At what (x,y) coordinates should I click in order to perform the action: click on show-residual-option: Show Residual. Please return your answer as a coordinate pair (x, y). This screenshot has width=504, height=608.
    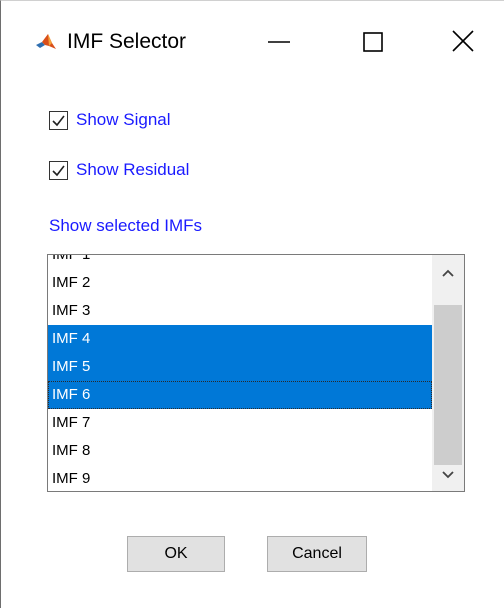
    Looking at the image, I should click on (119, 170).